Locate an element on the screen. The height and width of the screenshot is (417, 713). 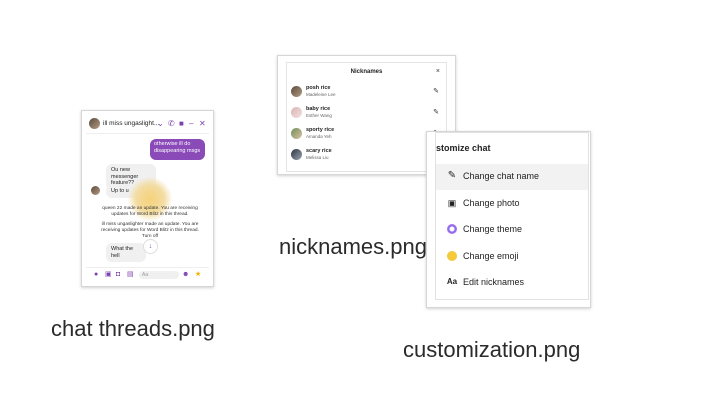
menu-item-edit-nicknames: Aa Edit nicknames is located at coordinates (512, 283).